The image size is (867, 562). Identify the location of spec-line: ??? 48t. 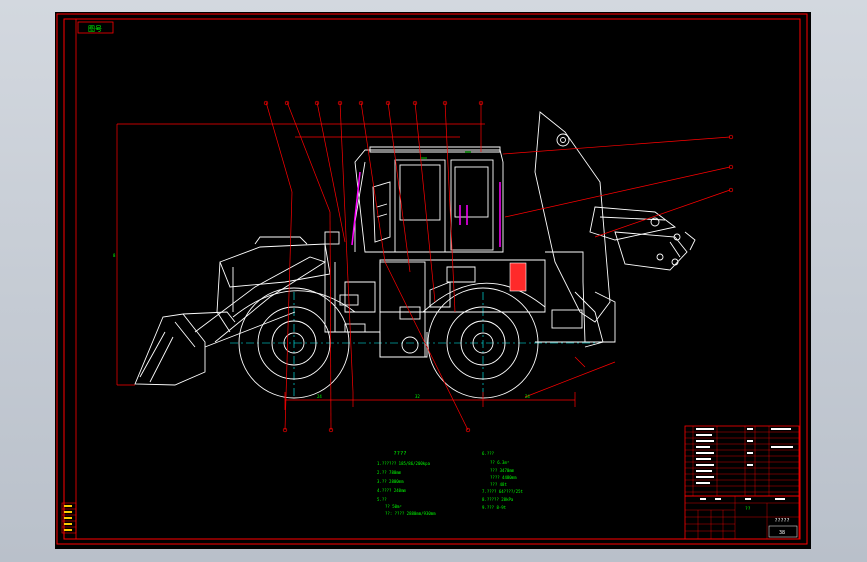
(498, 484).